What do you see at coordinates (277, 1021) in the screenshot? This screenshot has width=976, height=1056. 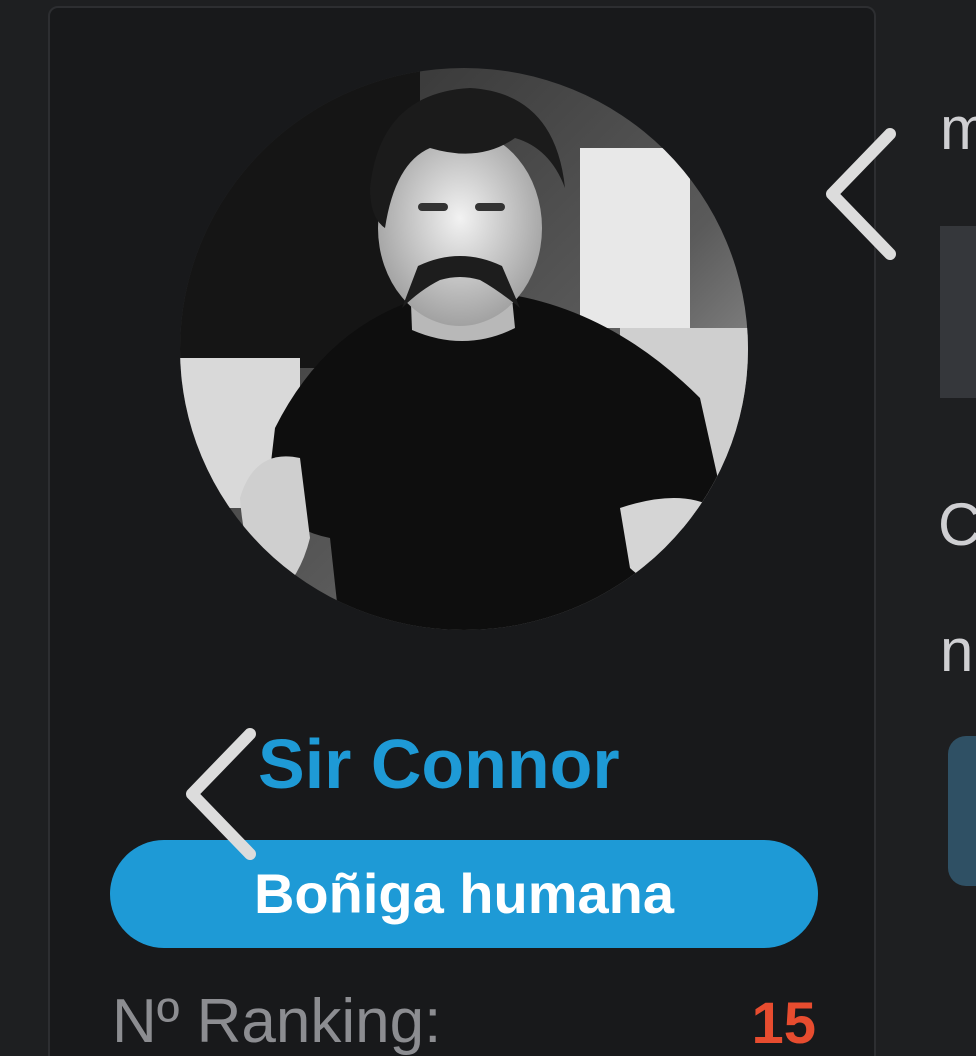 I see `ranking-label: Nº Ranking:` at bounding box center [277, 1021].